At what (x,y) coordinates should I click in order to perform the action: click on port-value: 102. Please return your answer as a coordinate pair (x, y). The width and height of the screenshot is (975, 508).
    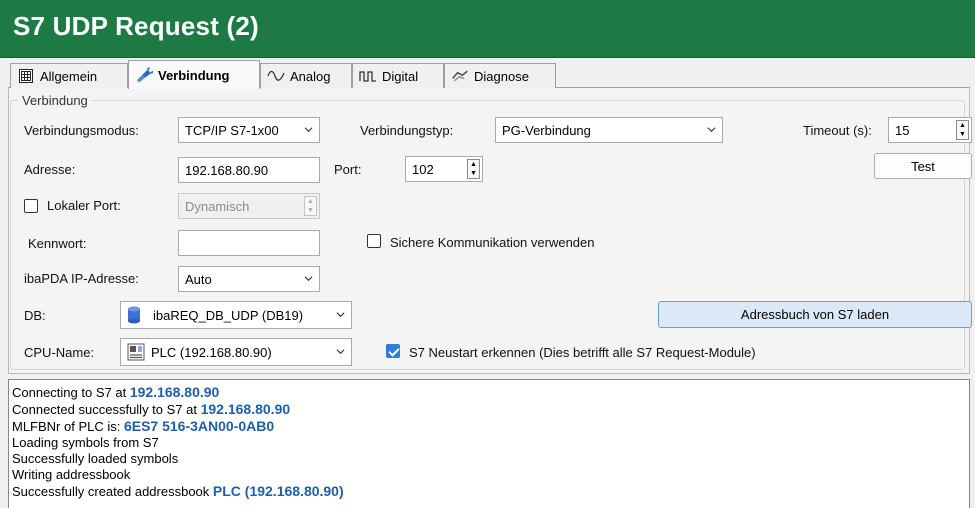
    Looking at the image, I should click on (423, 169).